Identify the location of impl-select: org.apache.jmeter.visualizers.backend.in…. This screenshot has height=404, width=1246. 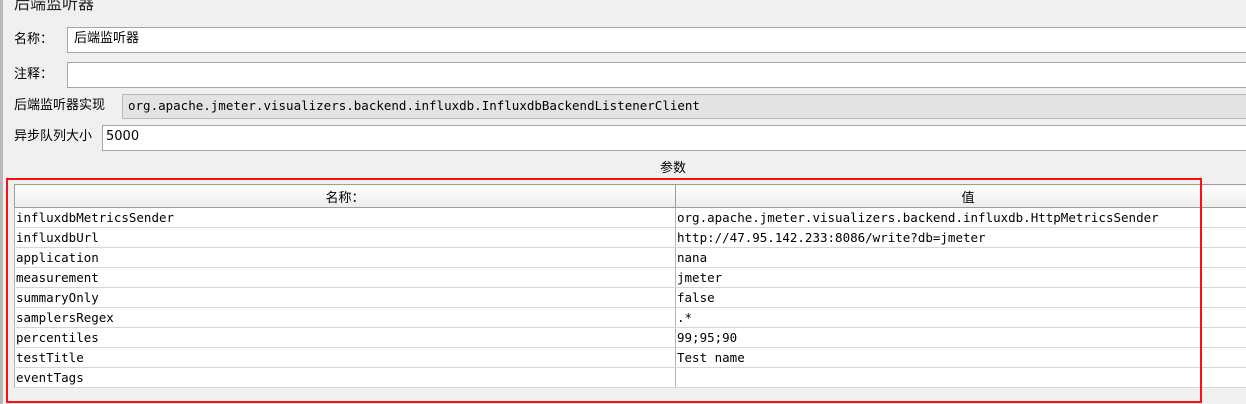
(684, 106).